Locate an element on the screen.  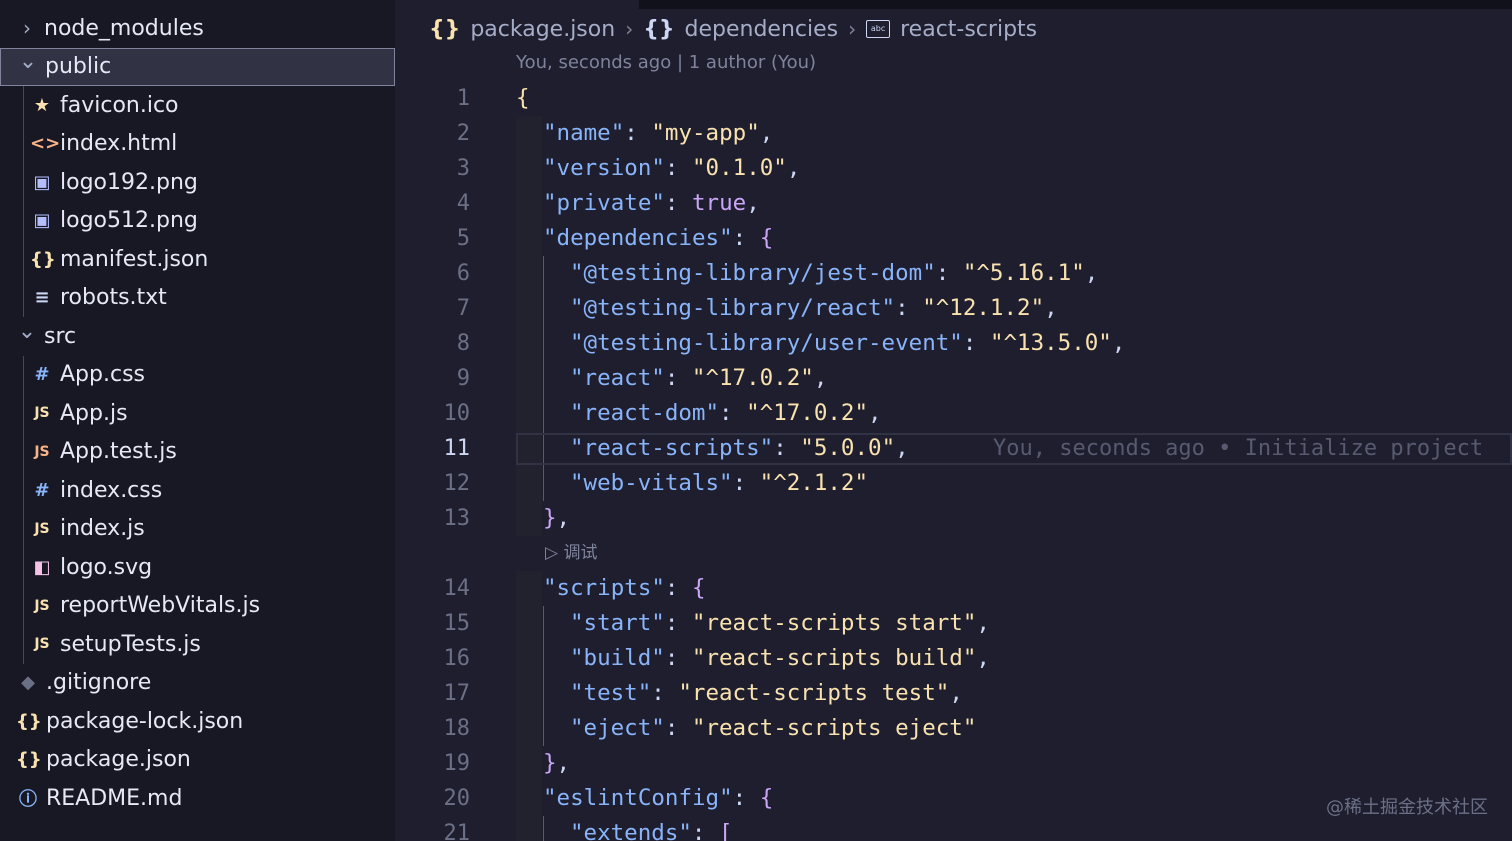
code-text: "extends": [ is located at coordinates (651, 828).